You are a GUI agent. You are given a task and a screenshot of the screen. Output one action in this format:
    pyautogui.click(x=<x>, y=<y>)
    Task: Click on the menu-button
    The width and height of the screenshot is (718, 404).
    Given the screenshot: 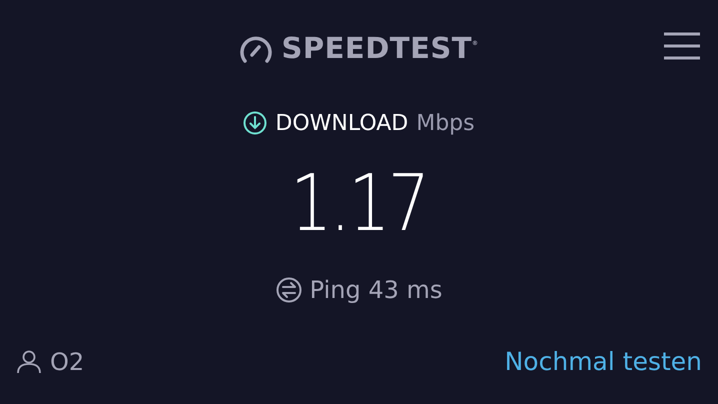 What is the action you would take?
    pyautogui.click(x=682, y=46)
    